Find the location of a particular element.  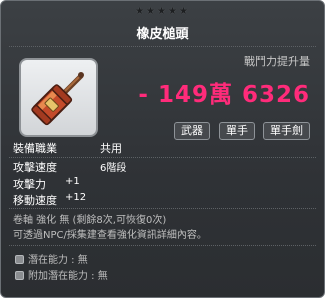

potential-row: 潛在能力 : 無 is located at coordinates (51, 258).